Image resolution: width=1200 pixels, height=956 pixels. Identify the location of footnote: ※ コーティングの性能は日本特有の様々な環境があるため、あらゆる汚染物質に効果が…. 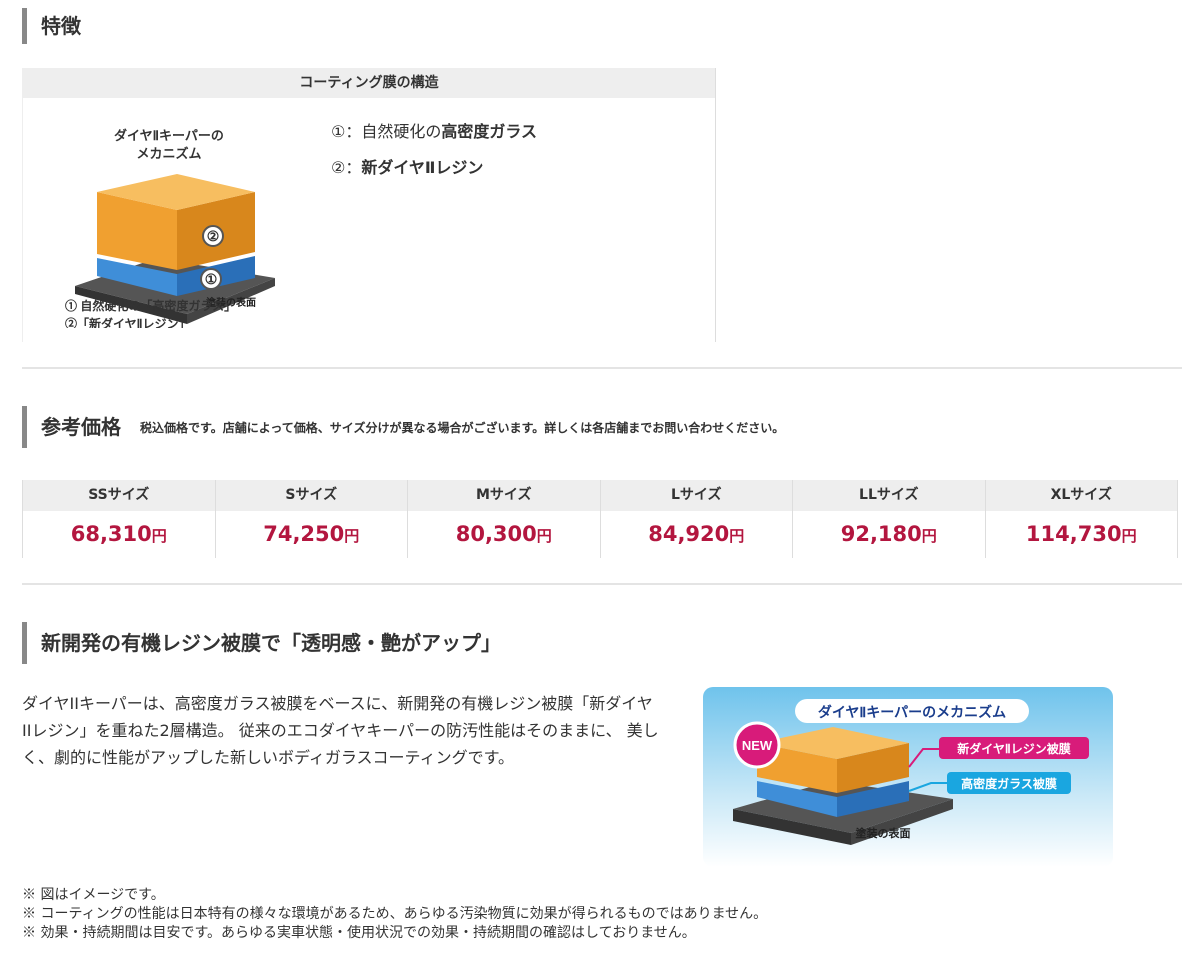
(395, 914).